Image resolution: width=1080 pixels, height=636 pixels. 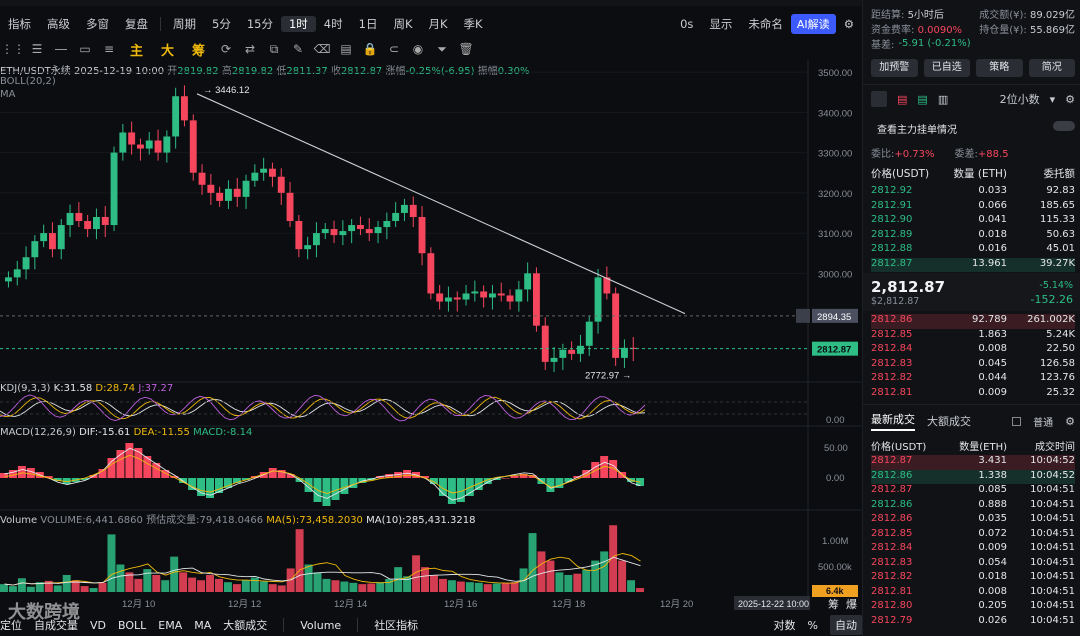 What do you see at coordinates (1020, 99) in the screenshot?
I see `precision-select: 2位小数` at bounding box center [1020, 99].